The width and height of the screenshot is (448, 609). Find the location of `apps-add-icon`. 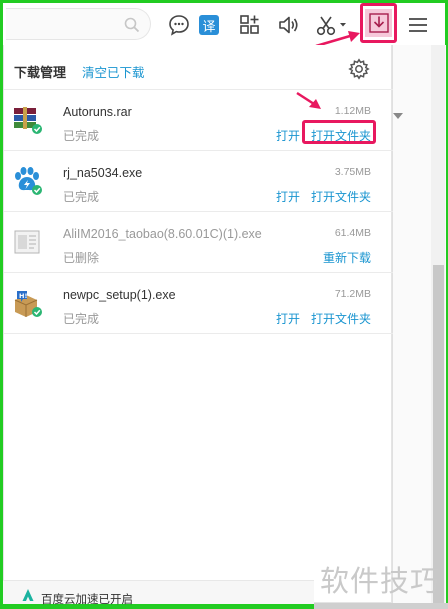

apps-add-icon is located at coordinates (250, 25).